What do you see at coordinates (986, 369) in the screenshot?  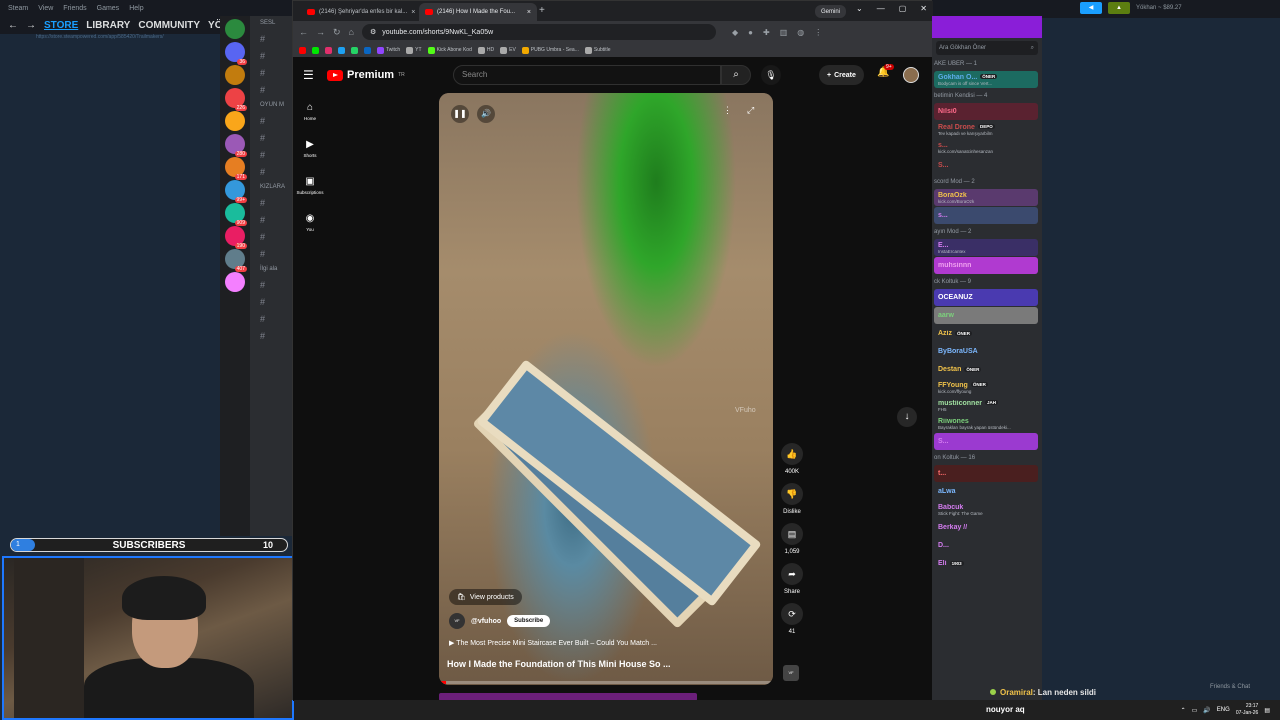 I see `member-item: Destan ÖNER` at bounding box center [986, 369].